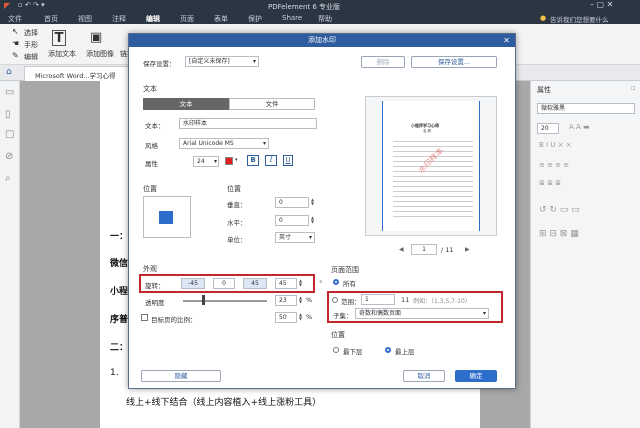 This screenshot has width=640, height=428. I want to click on all-radio, so click(336, 282).